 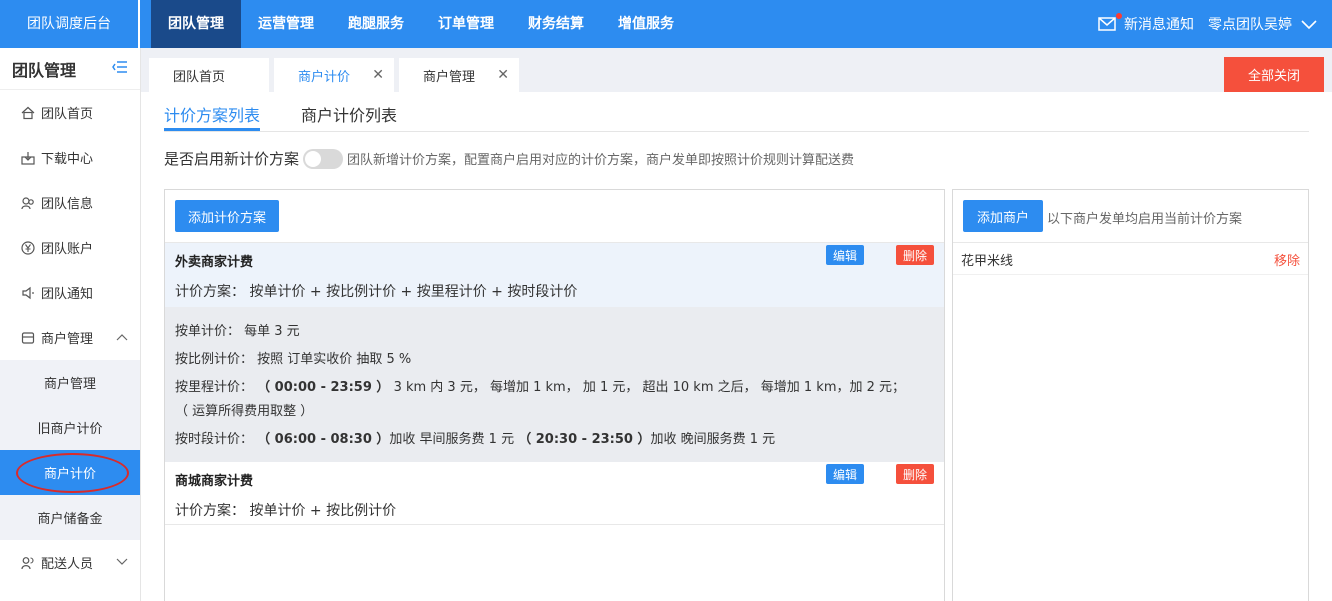 I want to click on top-nav: 团队管理 运营管理 跑腿服务 订单管理 财务结算 增值服务, so click(x=421, y=24).